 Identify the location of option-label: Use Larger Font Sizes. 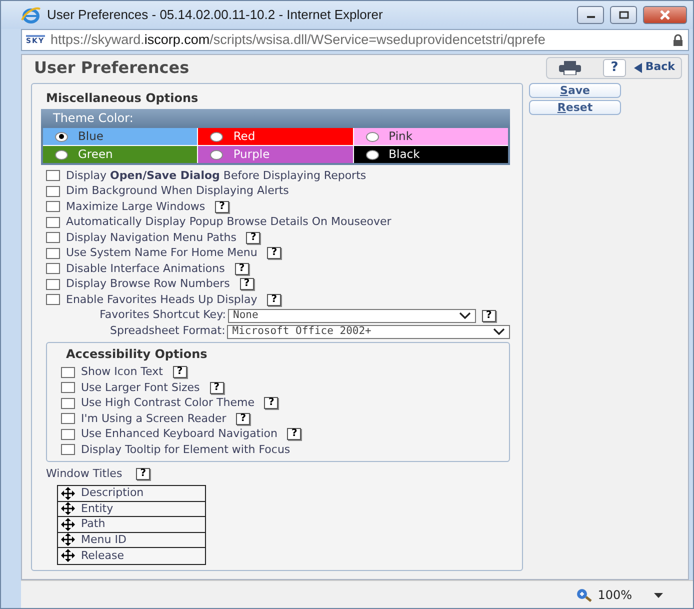
(140, 388).